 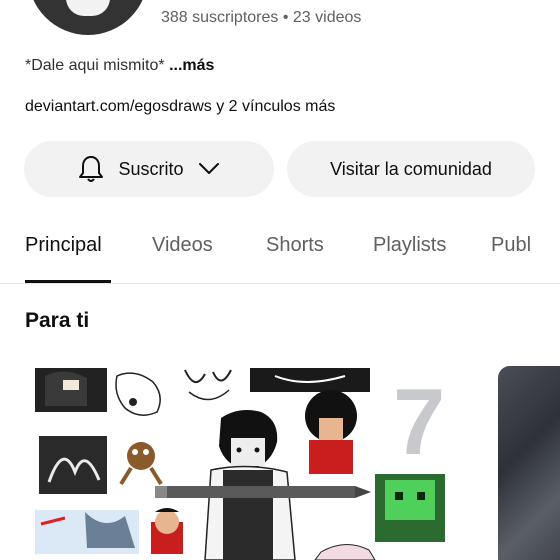 What do you see at coordinates (220, 17) in the screenshot?
I see `subscriber-count: 388 suscriptores` at bounding box center [220, 17].